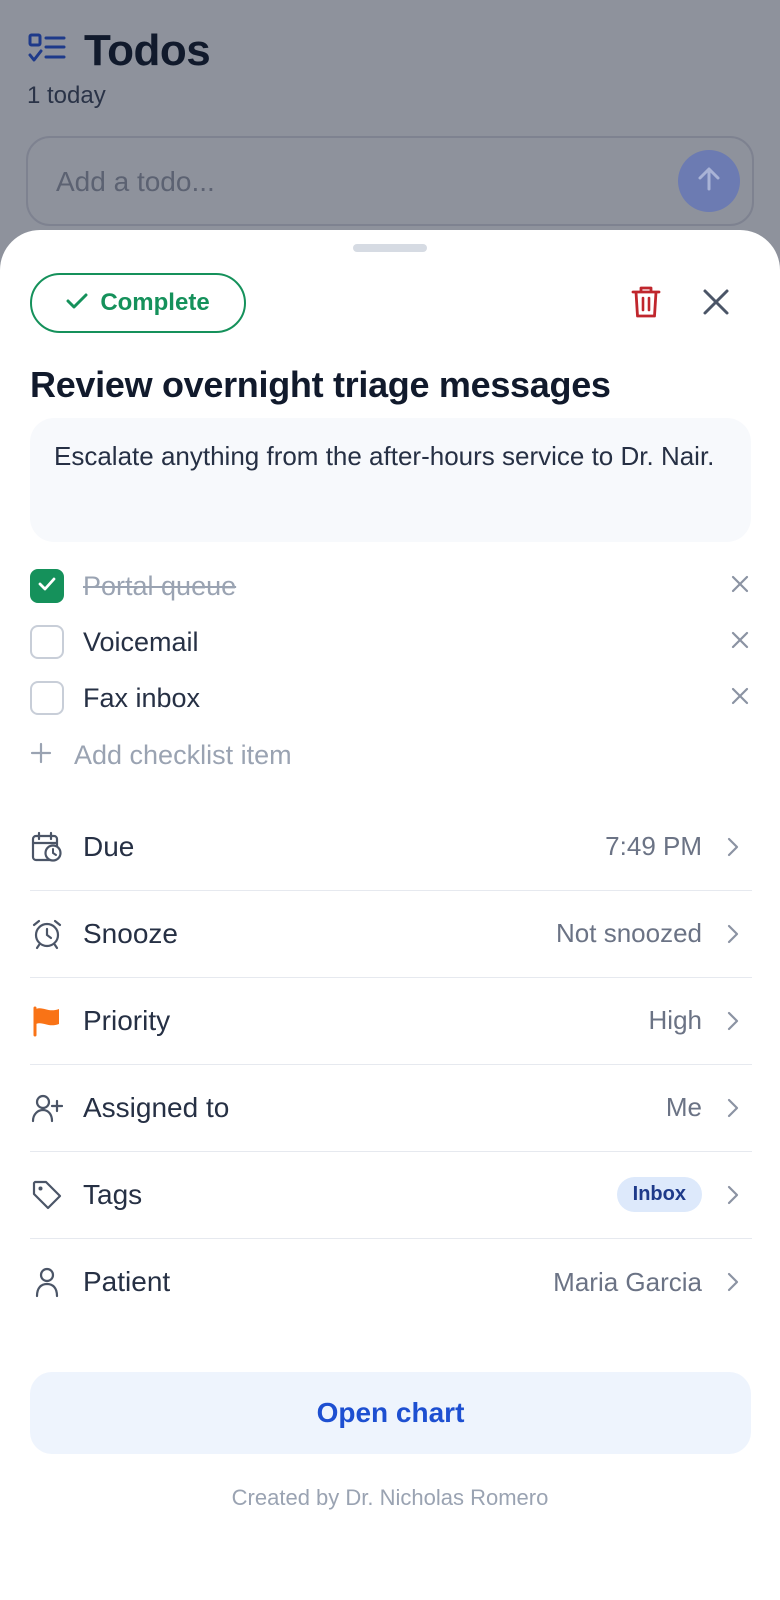  I want to click on page-title: Todos, so click(147, 50).